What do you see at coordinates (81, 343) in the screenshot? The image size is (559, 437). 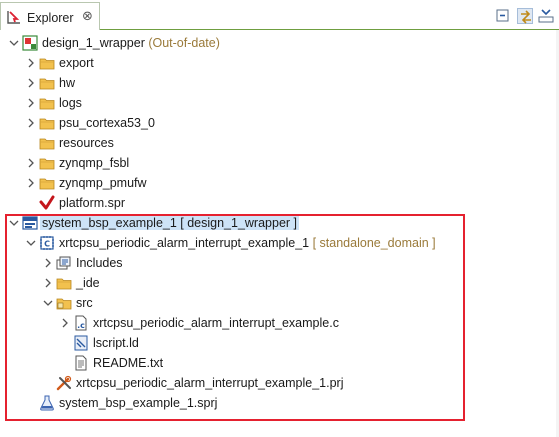 I see `linker-script-icon` at bounding box center [81, 343].